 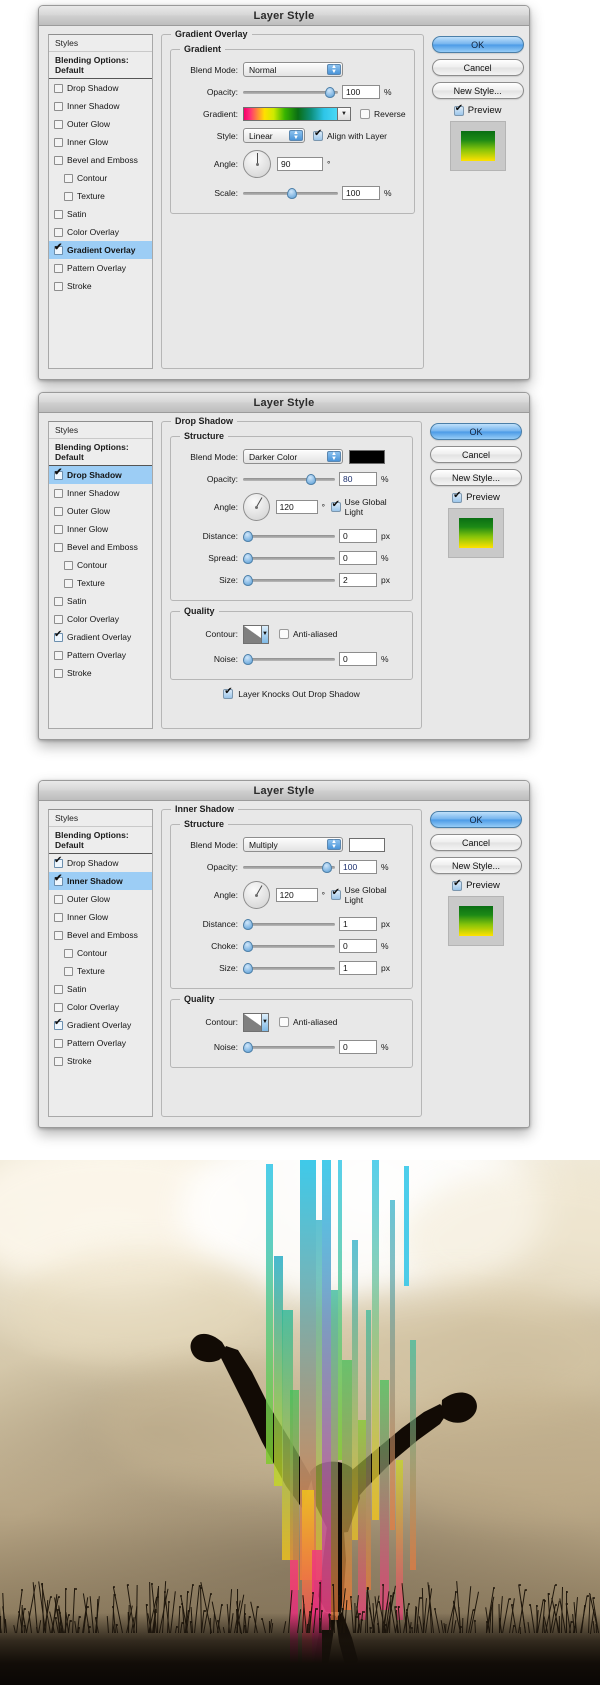 What do you see at coordinates (367, 456) in the screenshot?
I see `shadow-color-swatch` at bounding box center [367, 456].